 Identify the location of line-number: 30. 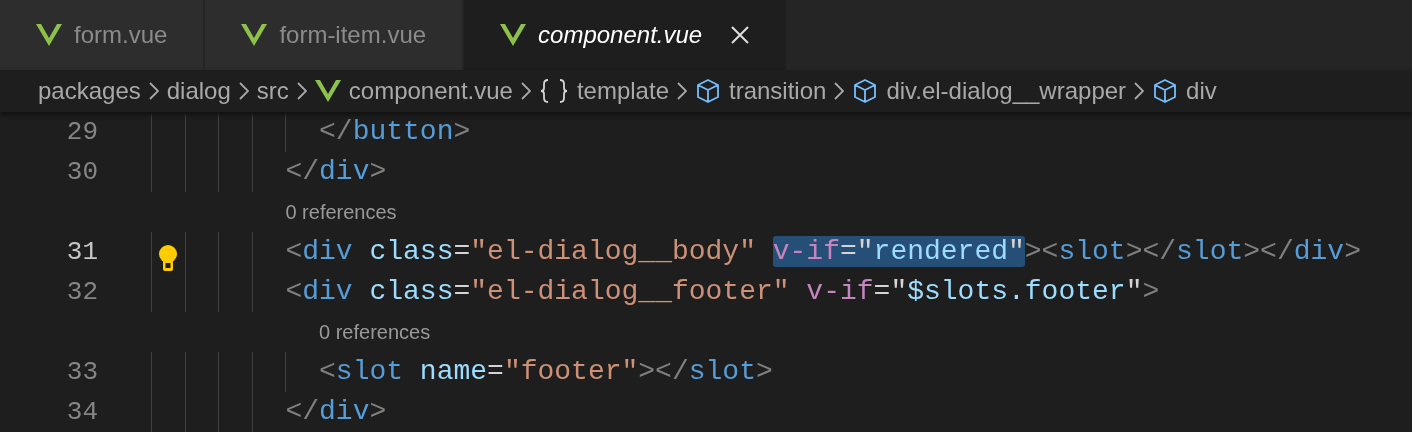
(81, 172).